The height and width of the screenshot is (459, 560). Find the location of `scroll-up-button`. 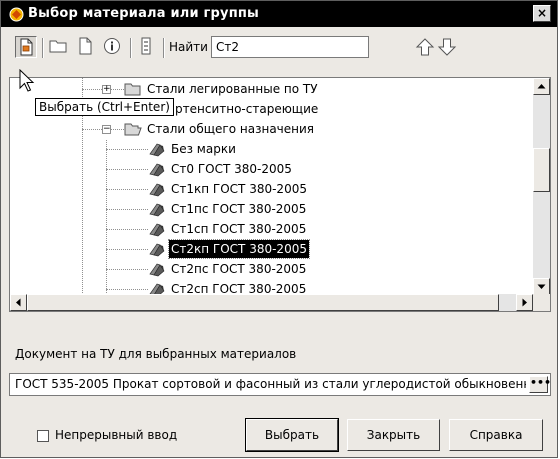

scroll-up-button is located at coordinates (541, 86).